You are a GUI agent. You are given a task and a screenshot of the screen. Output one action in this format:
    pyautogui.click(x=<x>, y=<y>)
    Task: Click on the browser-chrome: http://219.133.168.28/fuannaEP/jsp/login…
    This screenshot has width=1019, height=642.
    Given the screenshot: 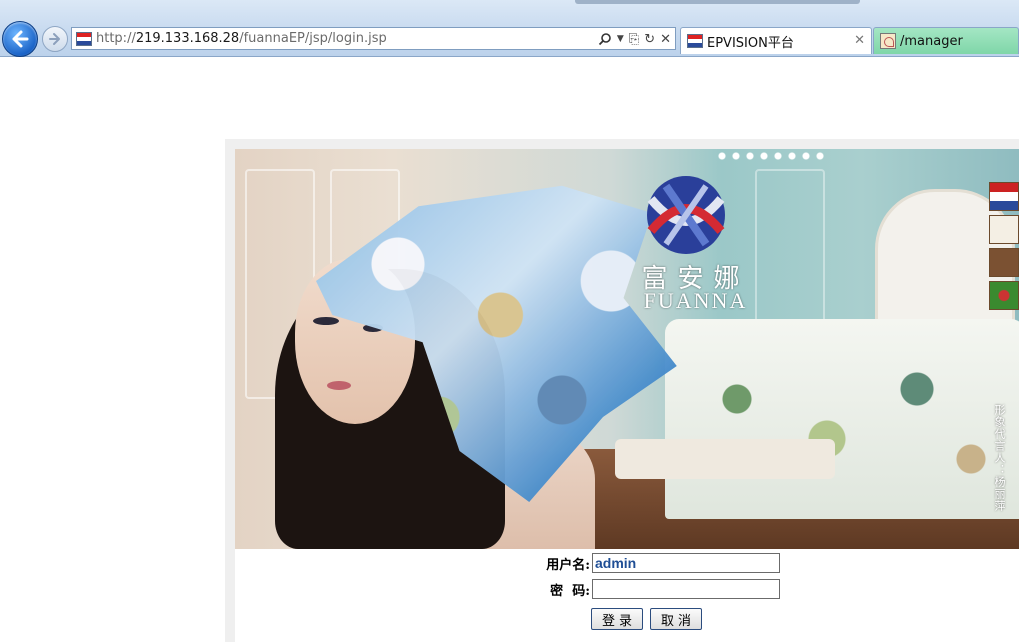 What is the action you would take?
    pyautogui.click(x=509, y=28)
    